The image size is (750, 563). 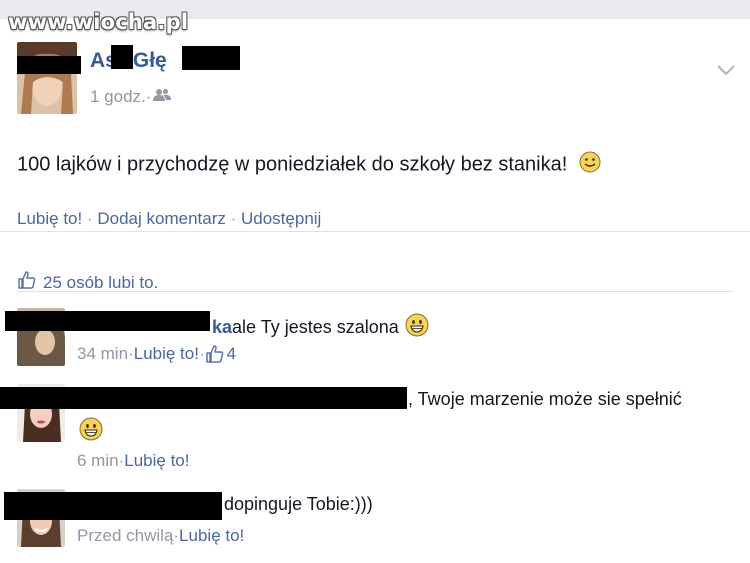 I want to click on smiley-icon, so click(x=590, y=165).